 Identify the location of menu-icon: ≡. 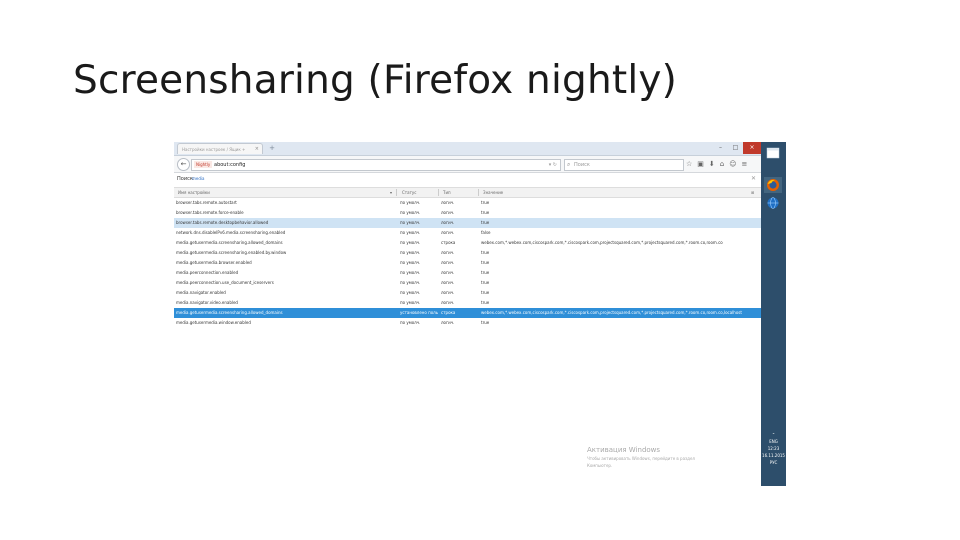
(745, 164).